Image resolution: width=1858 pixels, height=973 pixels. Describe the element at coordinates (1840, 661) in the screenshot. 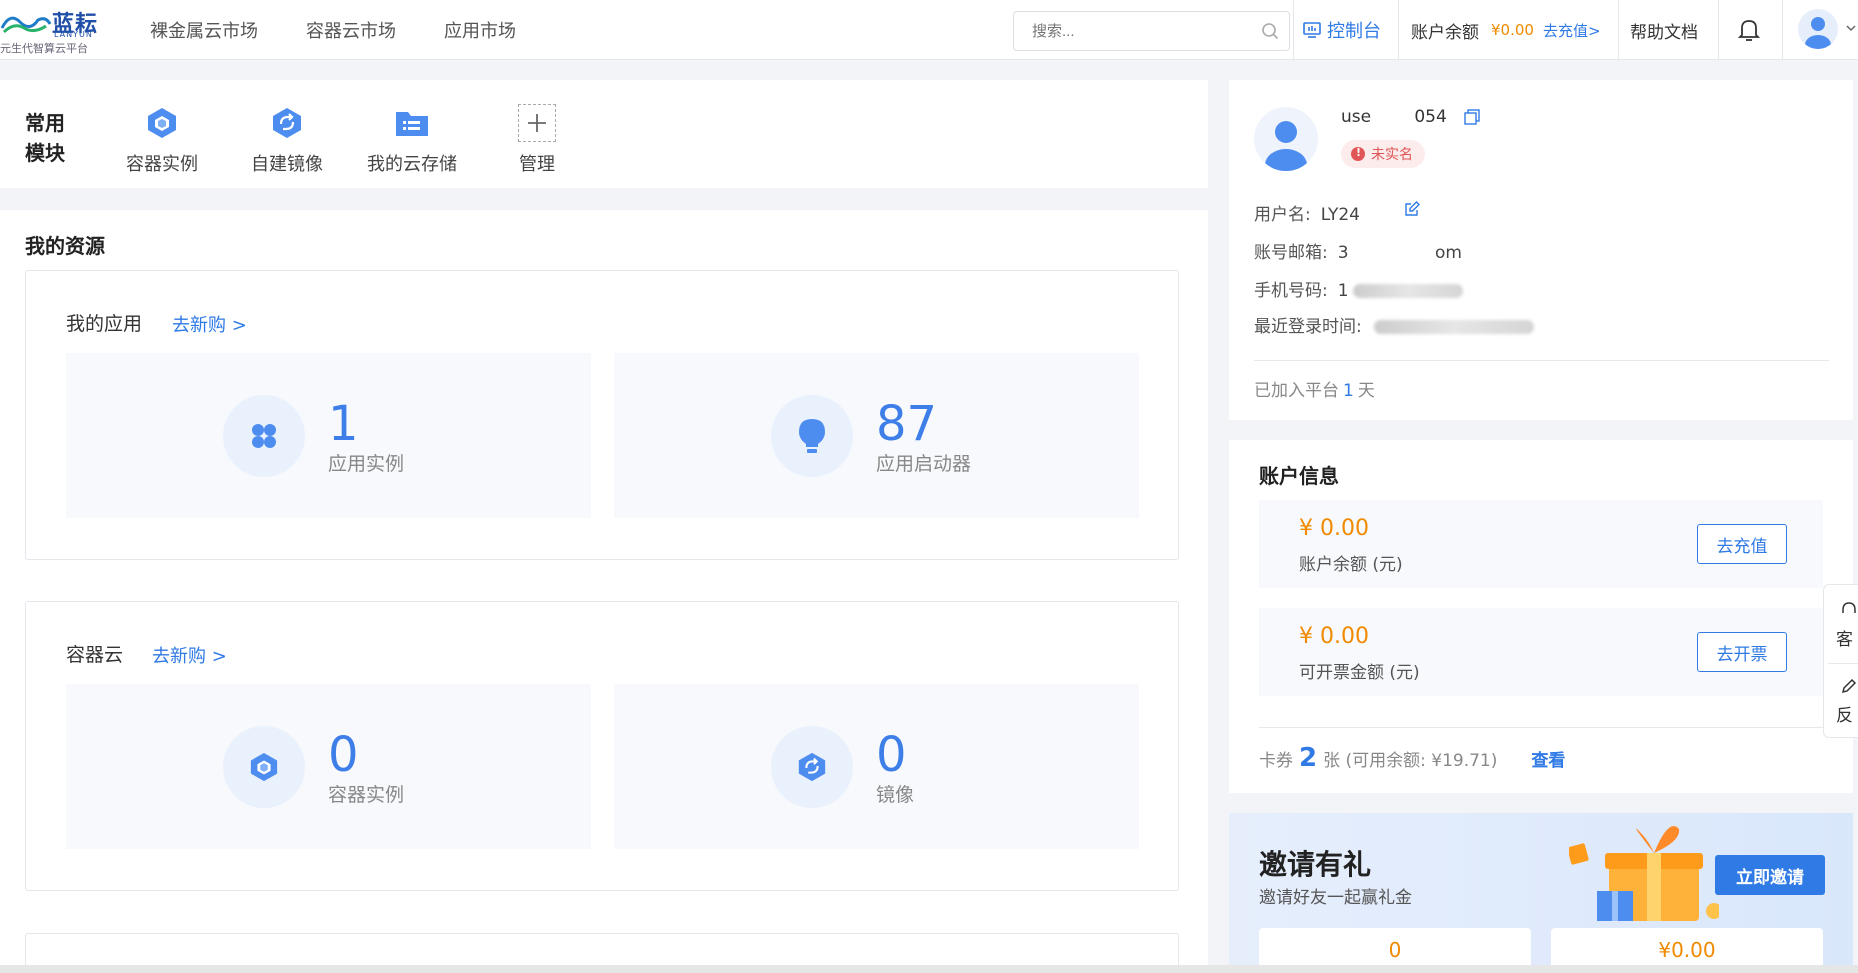

I see `floating-side-tab: 客 反` at that location.